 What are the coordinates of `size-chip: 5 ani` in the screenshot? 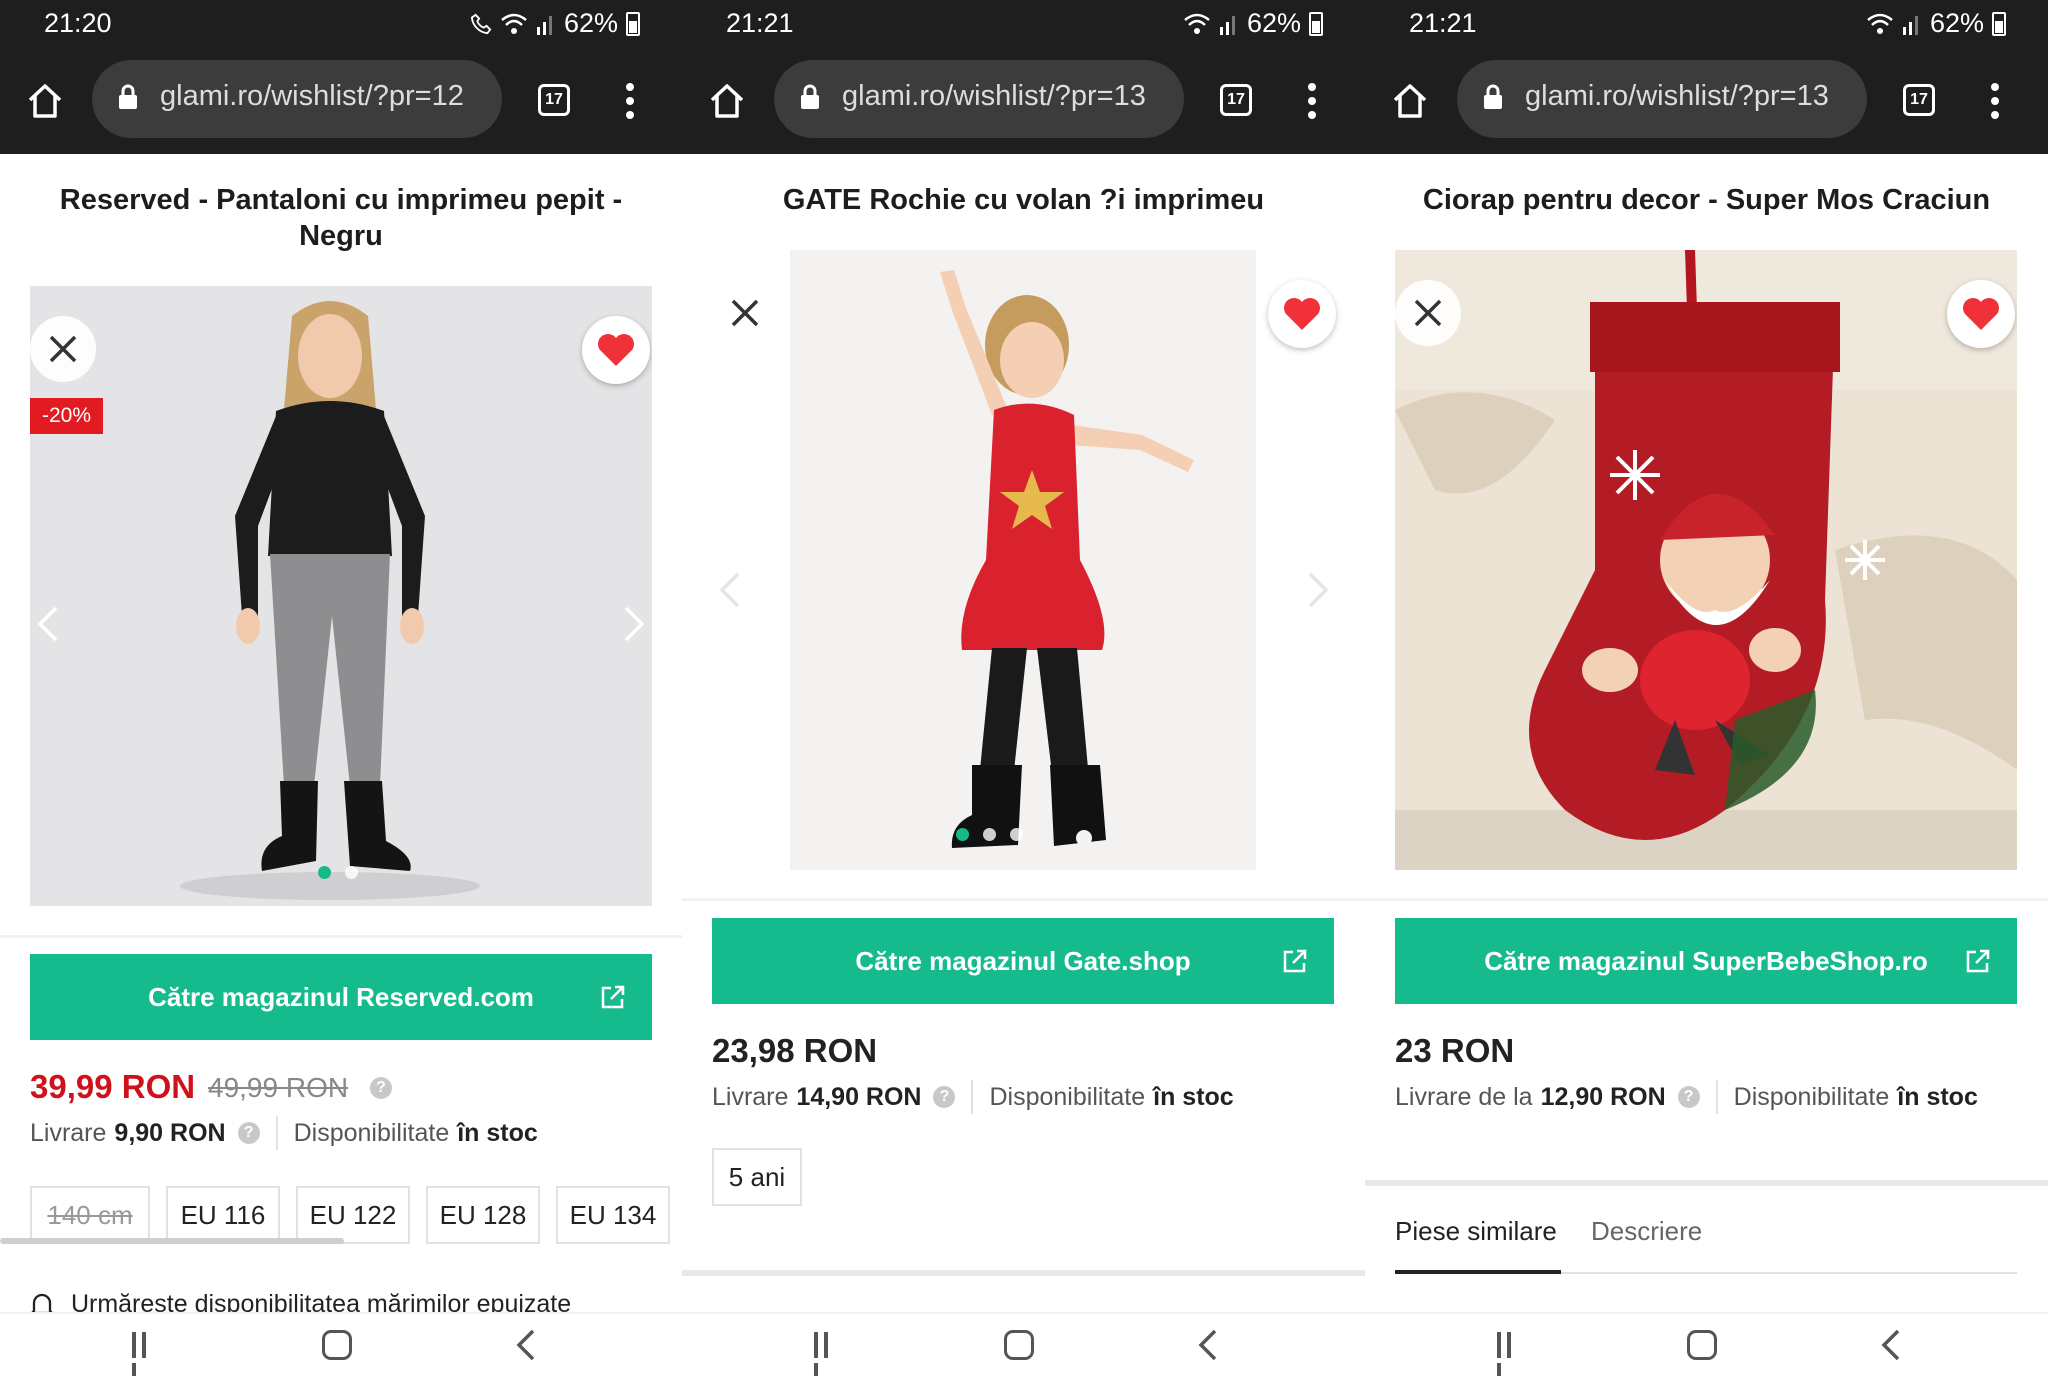 It's located at (757, 1177).